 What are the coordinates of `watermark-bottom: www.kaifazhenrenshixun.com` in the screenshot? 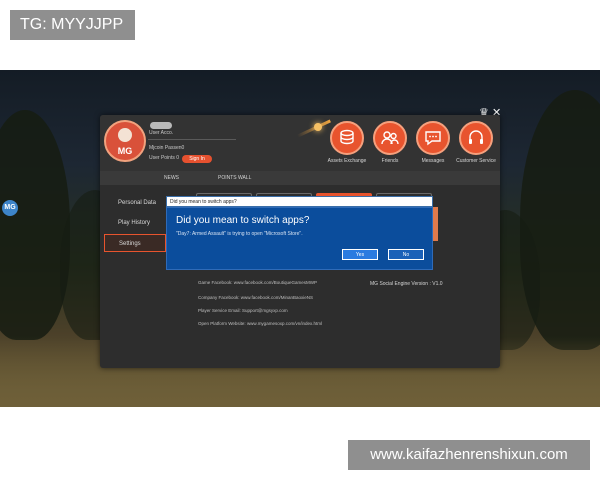 It's located at (469, 455).